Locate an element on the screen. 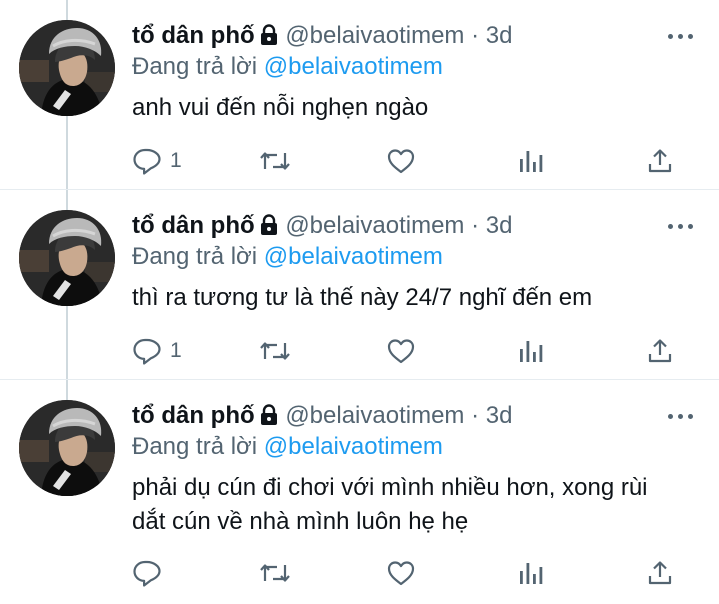  tweet-text-line: dắt cún về nhà mình luôn hẹ hẹ is located at coordinates (300, 521).